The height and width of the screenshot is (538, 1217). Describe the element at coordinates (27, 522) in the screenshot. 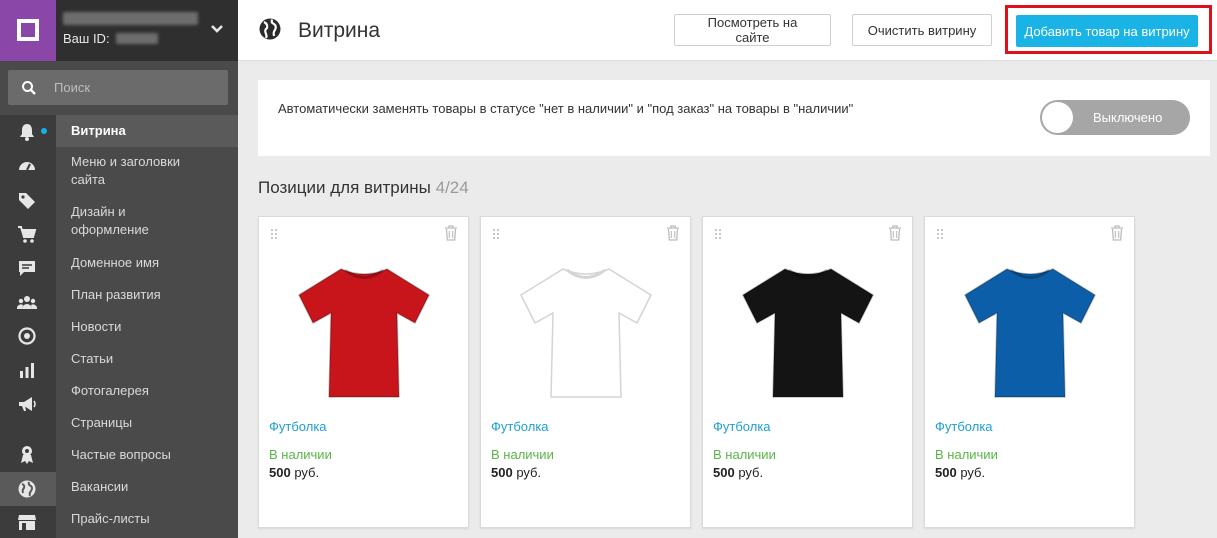

I see `store-icon` at that location.